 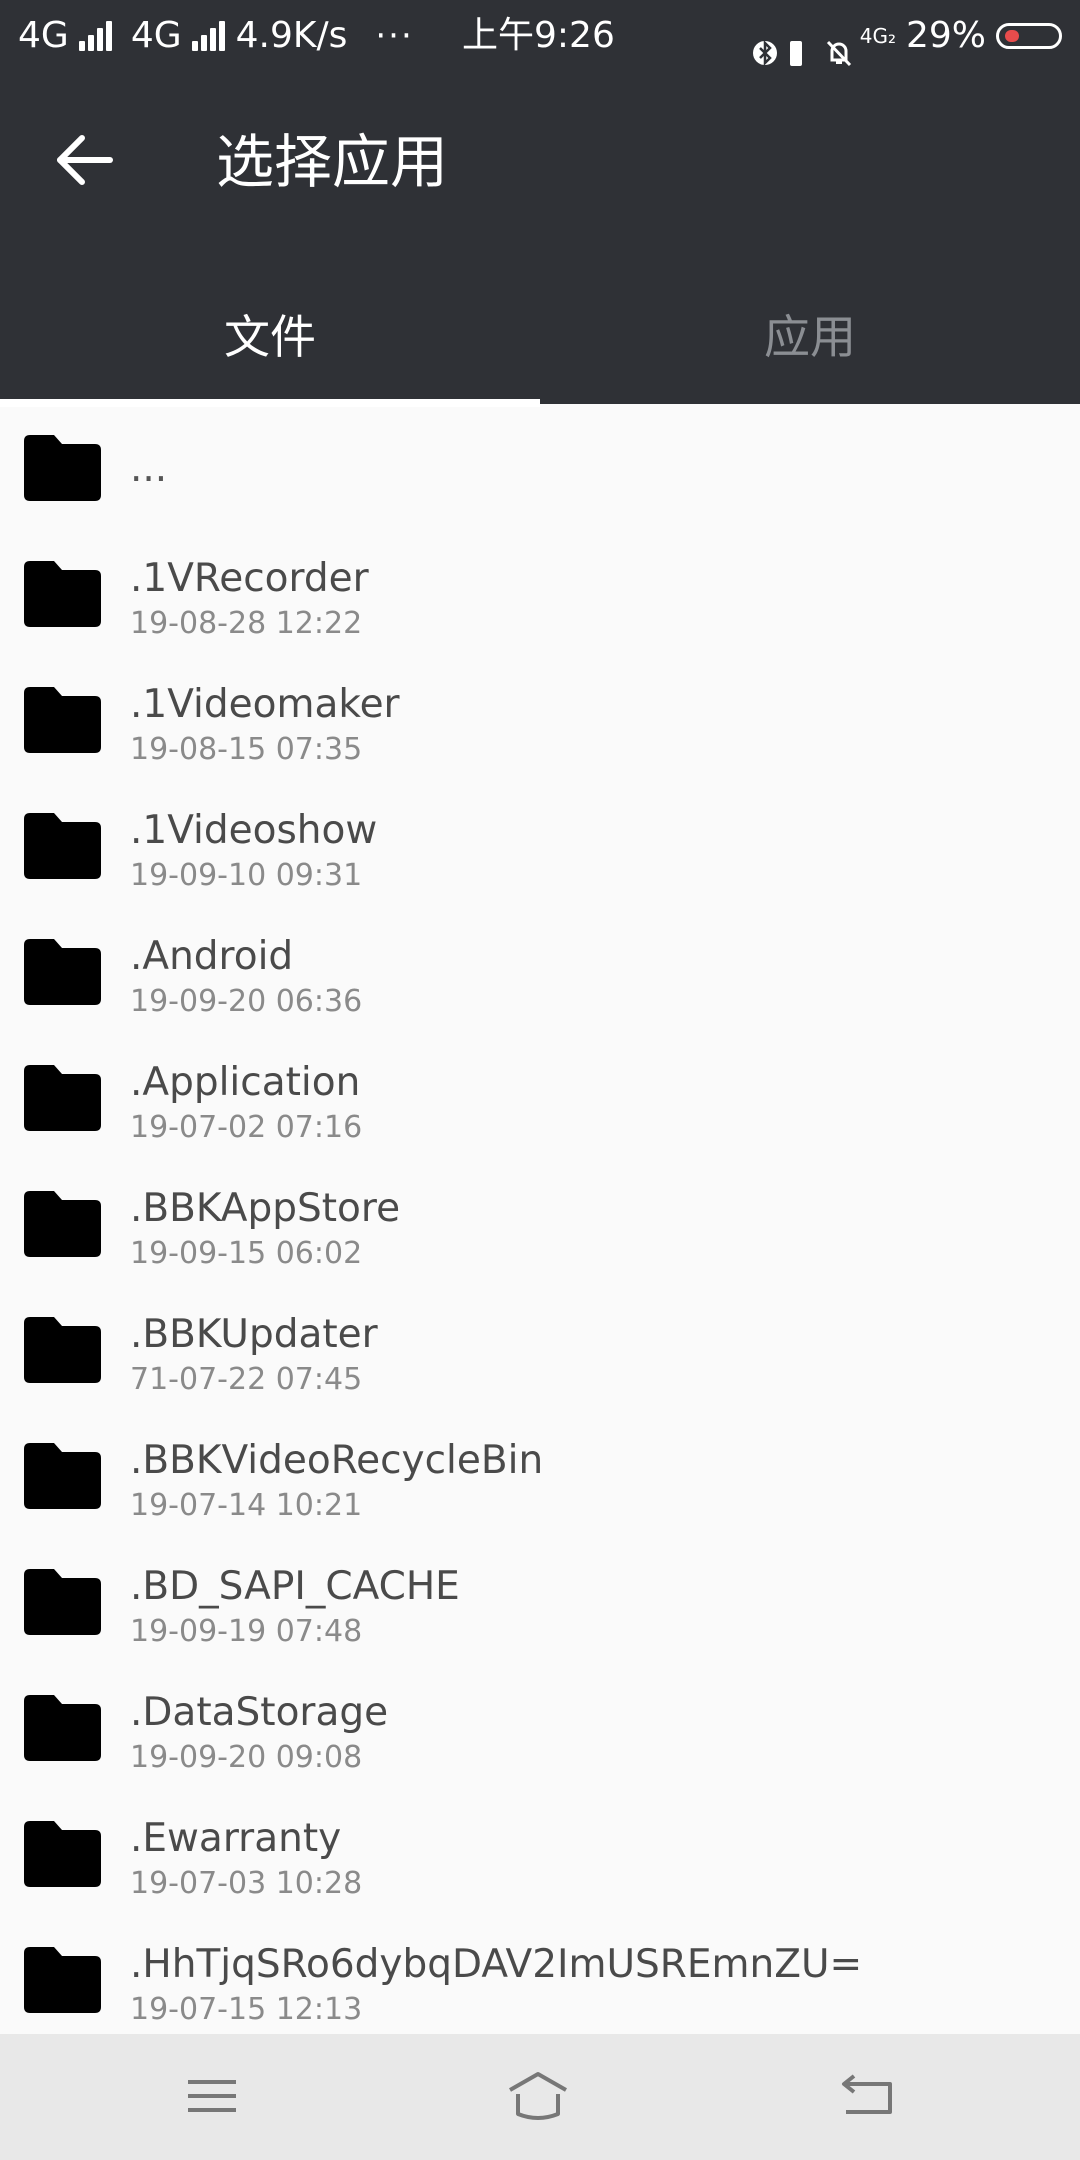 What do you see at coordinates (945, 35) in the screenshot?
I see `battery-percentage: 29%` at bounding box center [945, 35].